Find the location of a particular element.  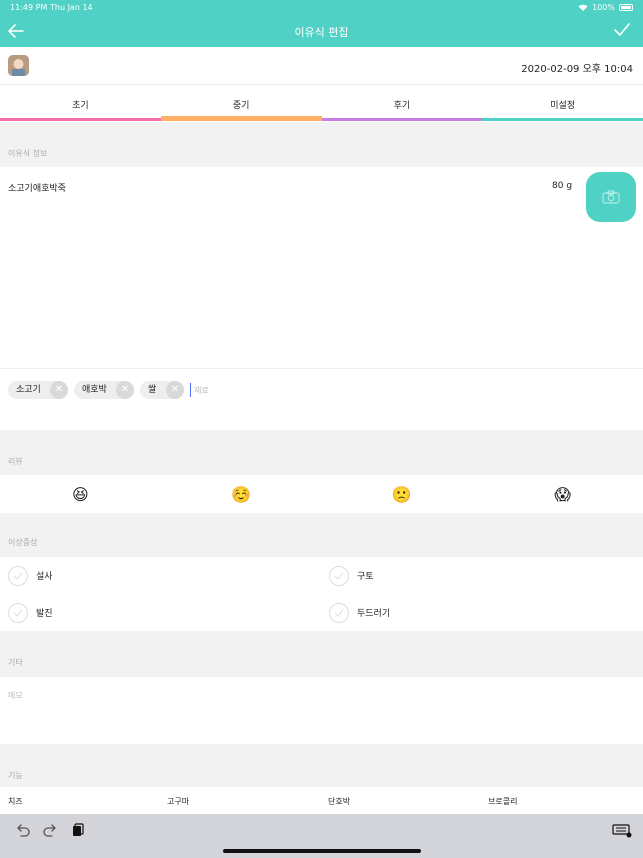

top-bar: 11:49 PM Thu Jan 14 100% 이유식 편집 is located at coordinates (321, 23).